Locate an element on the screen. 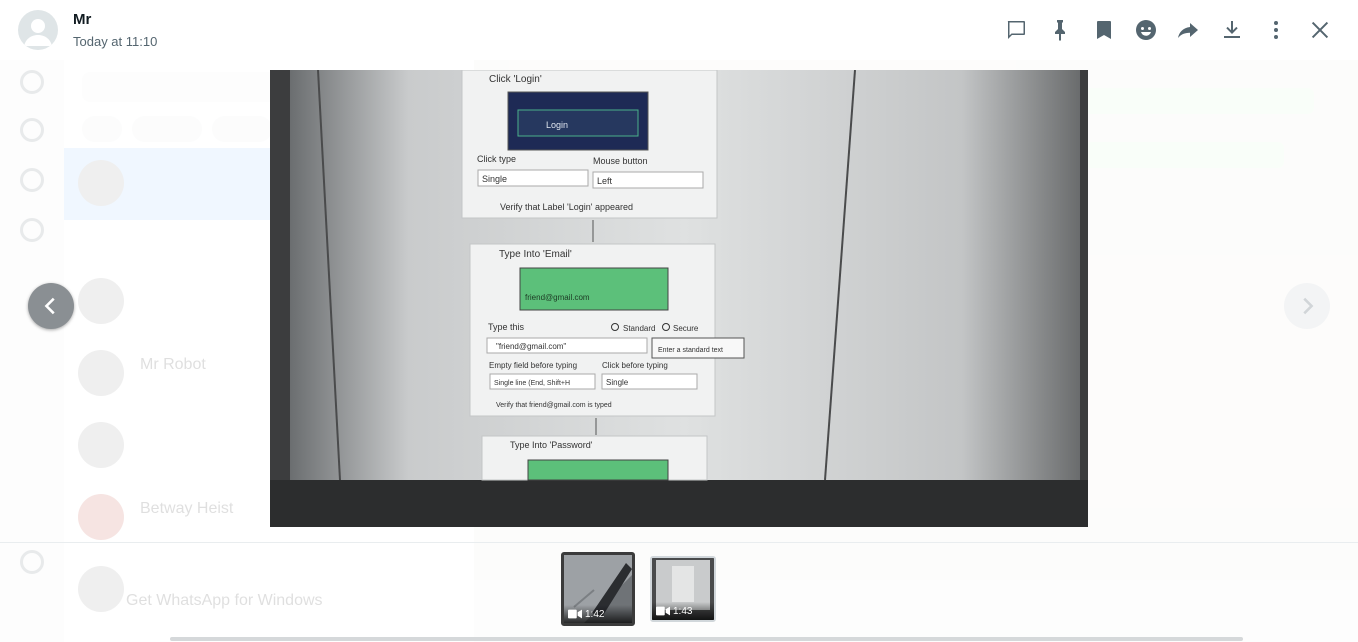 The width and height of the screenshot is (1358, 642). duration-label: 1:43 is located at coordinates (683, 611).